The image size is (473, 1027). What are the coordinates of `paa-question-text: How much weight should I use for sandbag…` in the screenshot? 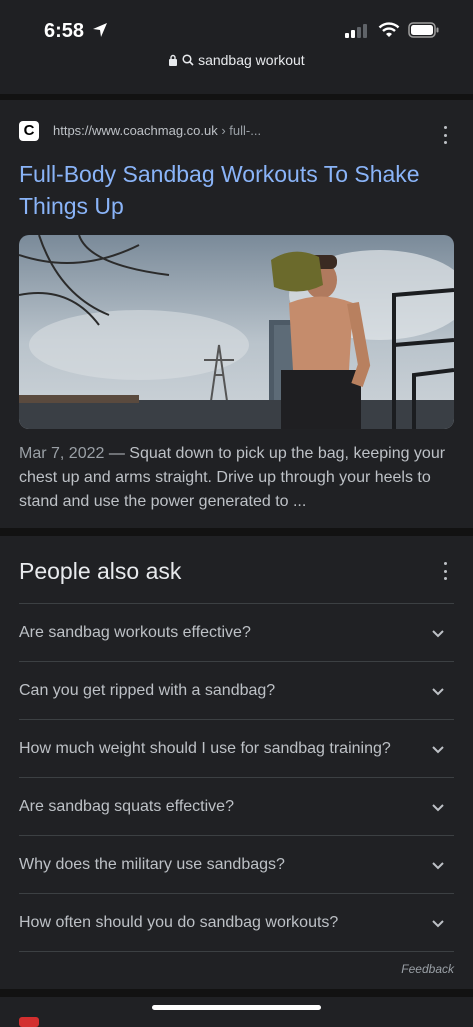 It's located at (205, 748).